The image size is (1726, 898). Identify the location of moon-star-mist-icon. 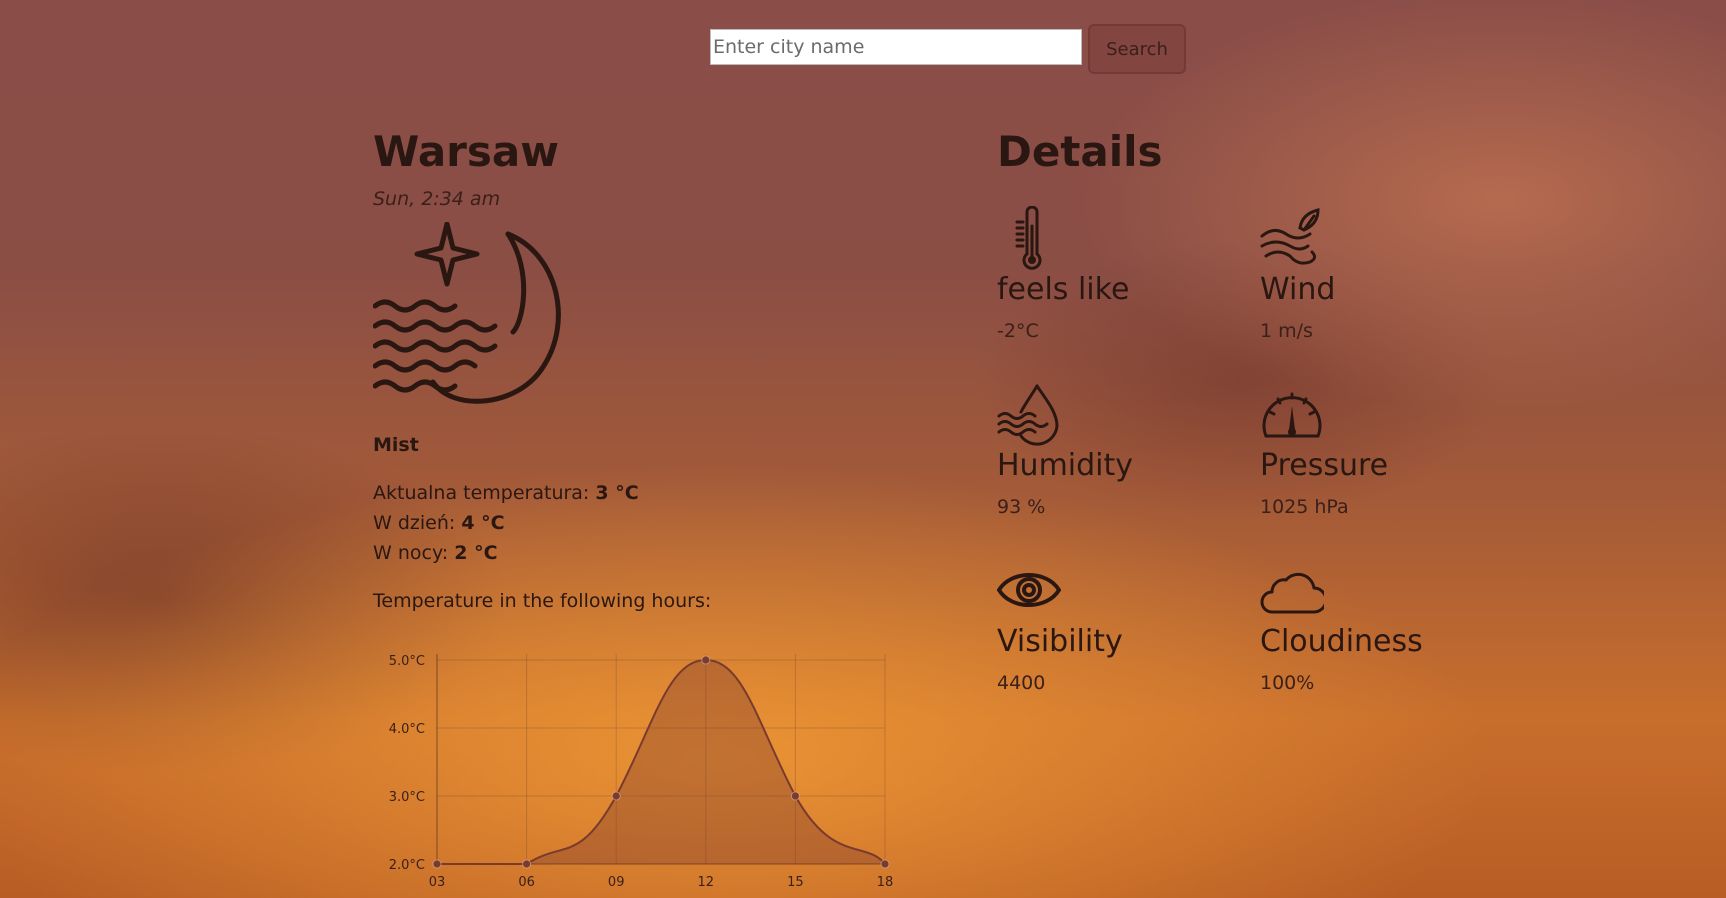
(467, 313).